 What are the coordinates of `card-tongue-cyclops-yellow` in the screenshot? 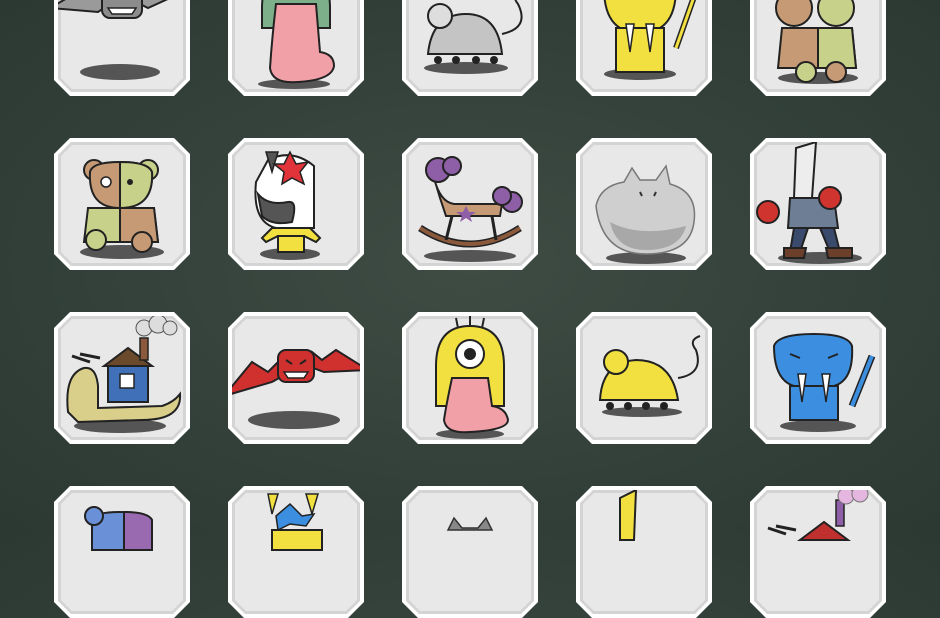 It's located at (470, 378).